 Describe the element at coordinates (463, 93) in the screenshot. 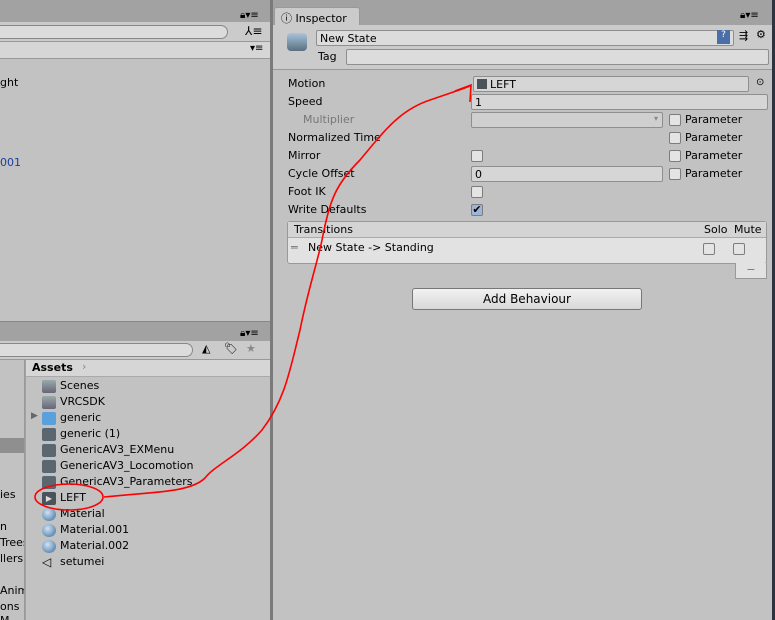

I see `annotation-arrowhead` at that location.